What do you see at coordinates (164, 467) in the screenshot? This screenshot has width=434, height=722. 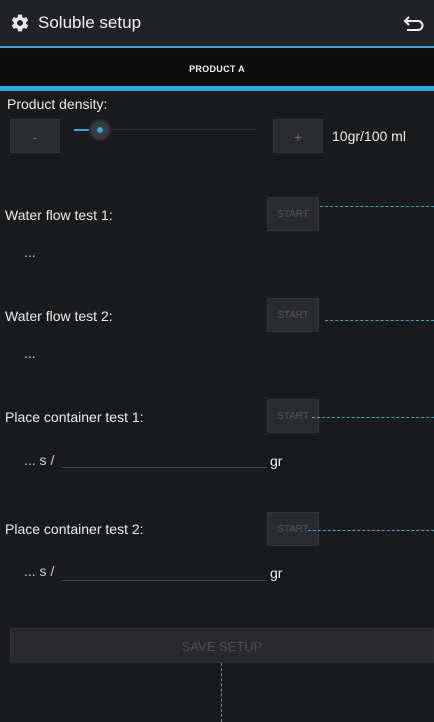 I see `place-container-test-1-weight-input` at bounding box center [164, 467].